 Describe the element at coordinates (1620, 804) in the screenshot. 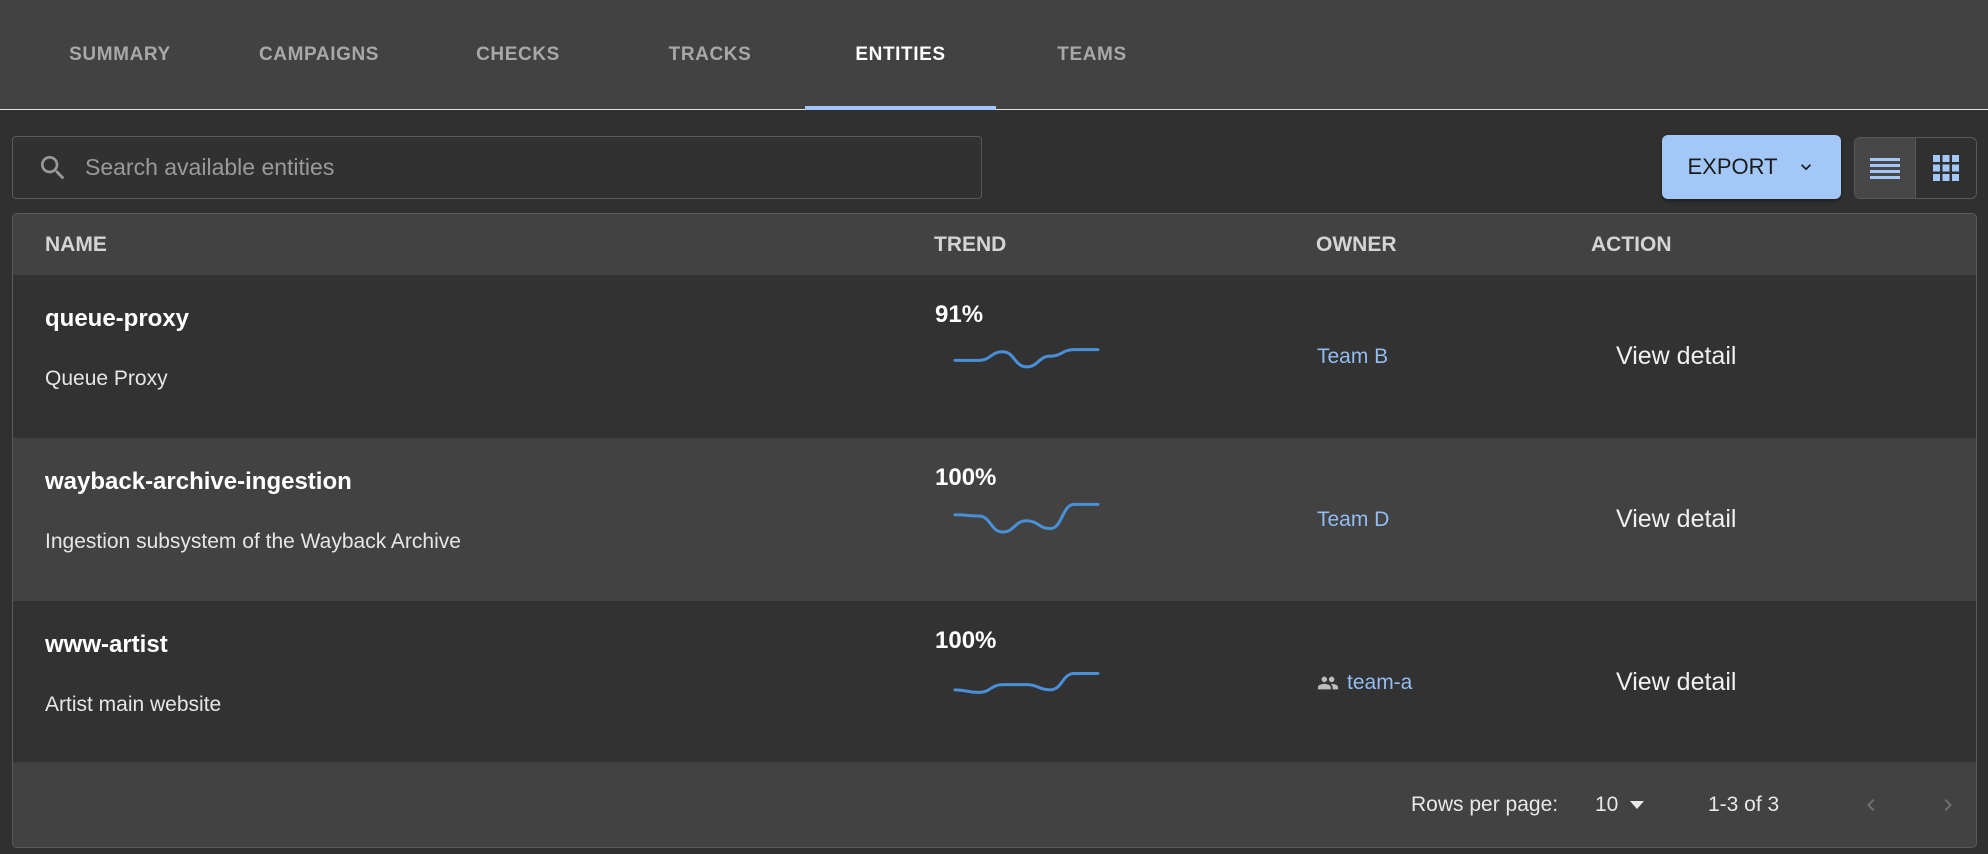

I see `rows-per-page-select: 10` at that location.